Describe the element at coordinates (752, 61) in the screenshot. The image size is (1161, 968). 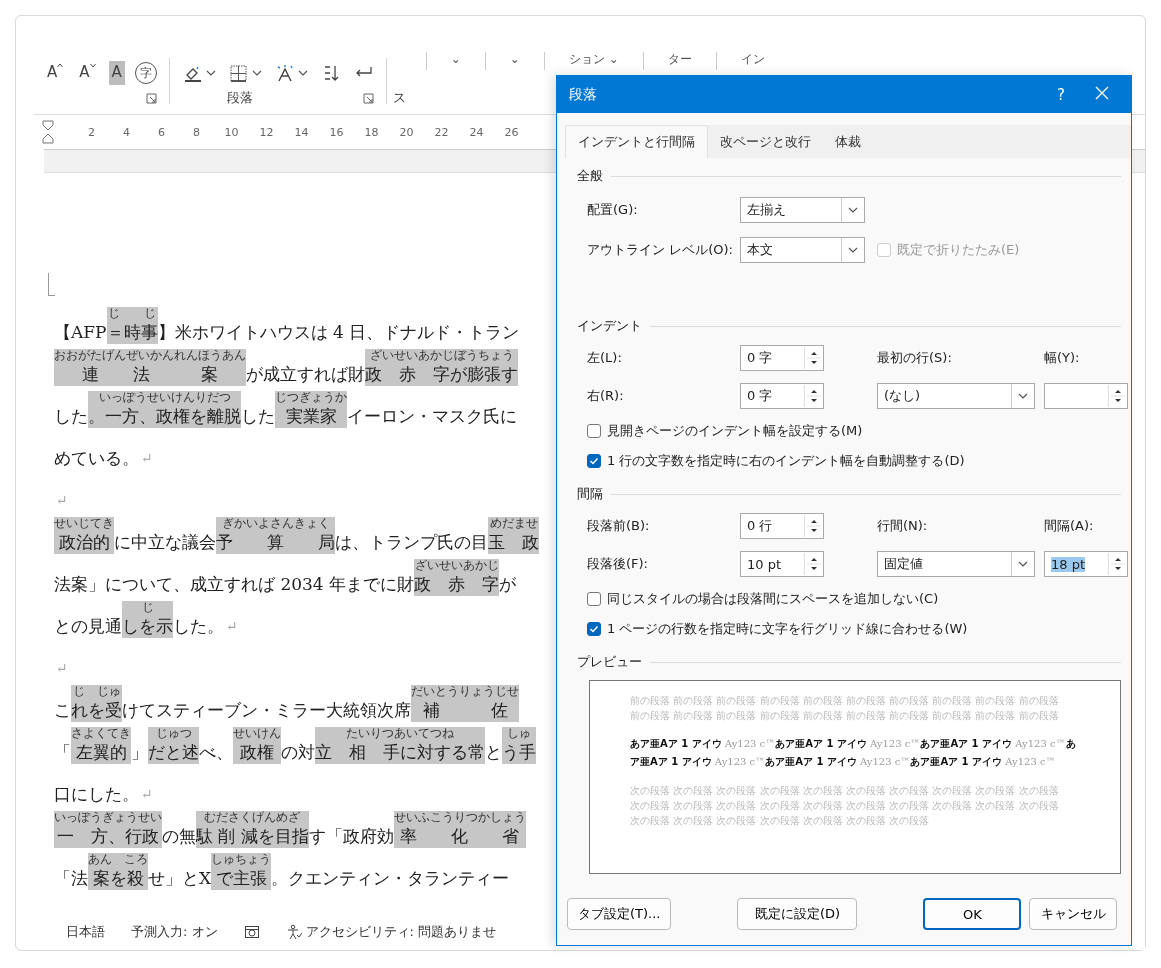
I see `ribbon-item: イン` at that location.